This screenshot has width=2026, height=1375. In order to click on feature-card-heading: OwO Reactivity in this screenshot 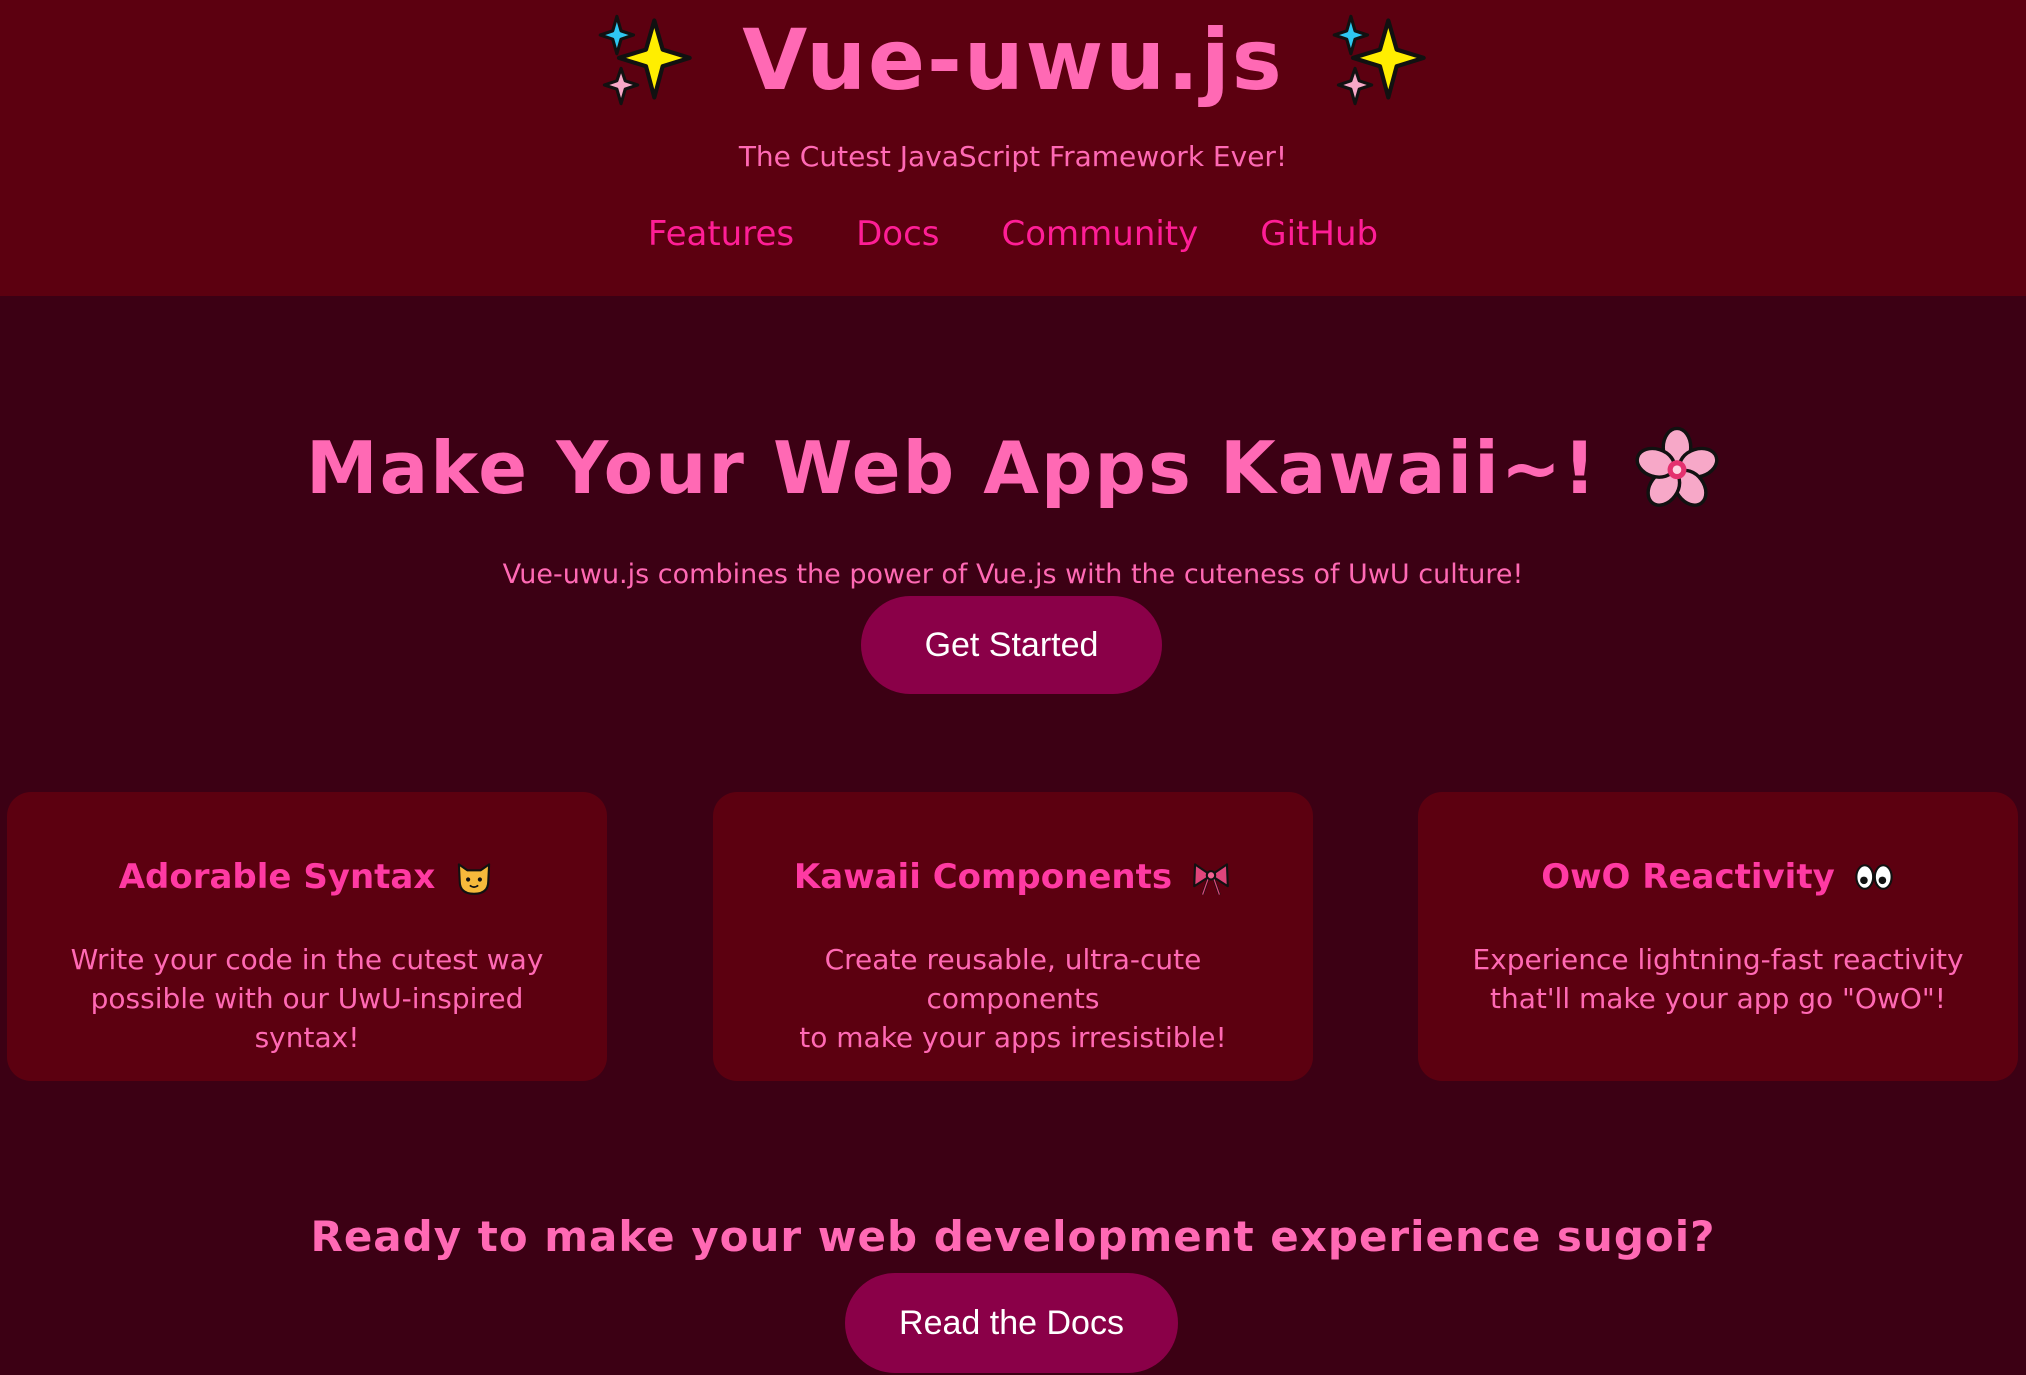, I will do `click(1718, 877)`.